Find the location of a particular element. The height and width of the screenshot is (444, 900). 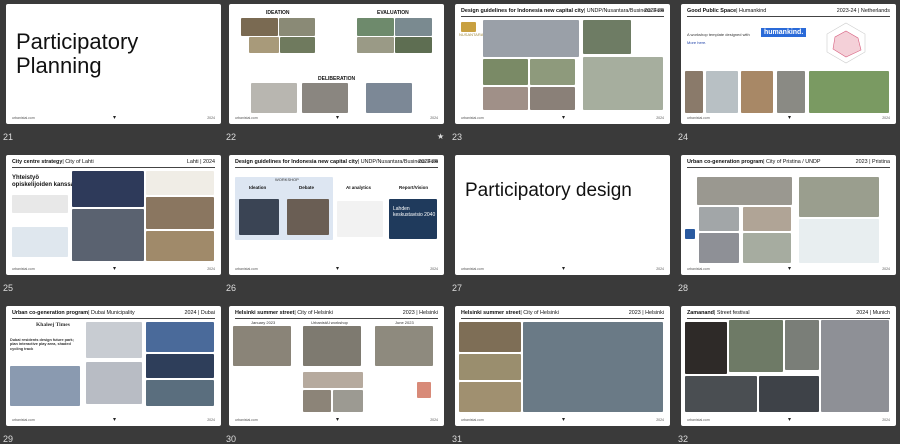

slide-number-22: 22 is located at coordinates (231, 137).